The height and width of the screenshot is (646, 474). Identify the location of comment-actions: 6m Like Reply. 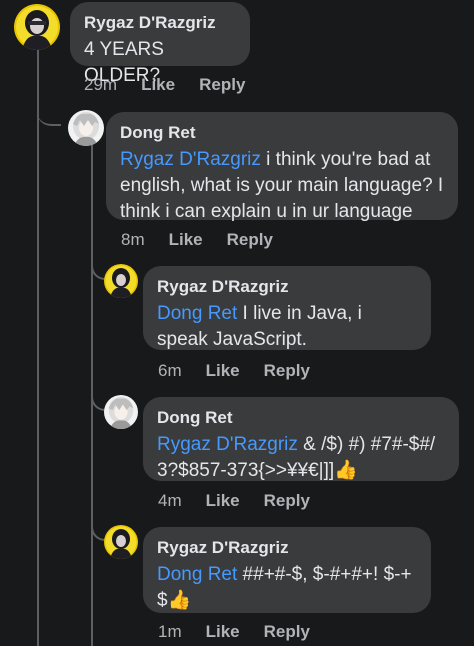
(246, 371).